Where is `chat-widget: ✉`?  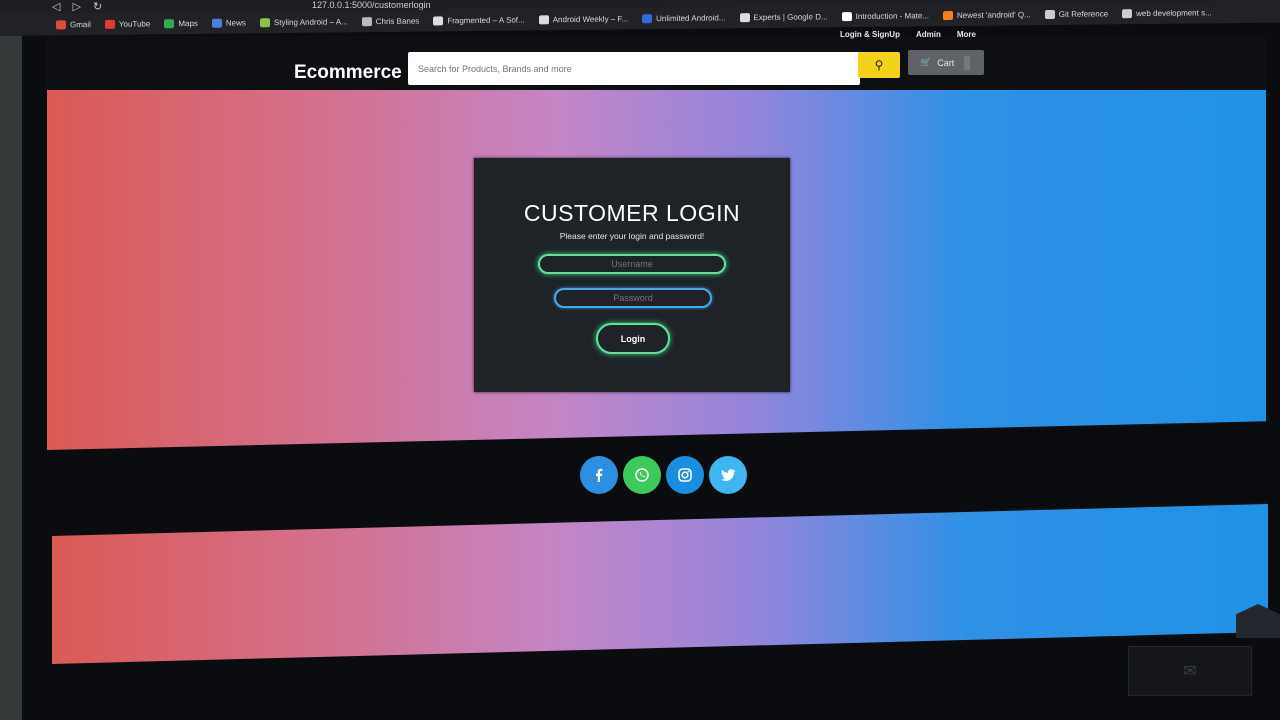
chat-widget: ✉ is located at coordinates (1190, 671).